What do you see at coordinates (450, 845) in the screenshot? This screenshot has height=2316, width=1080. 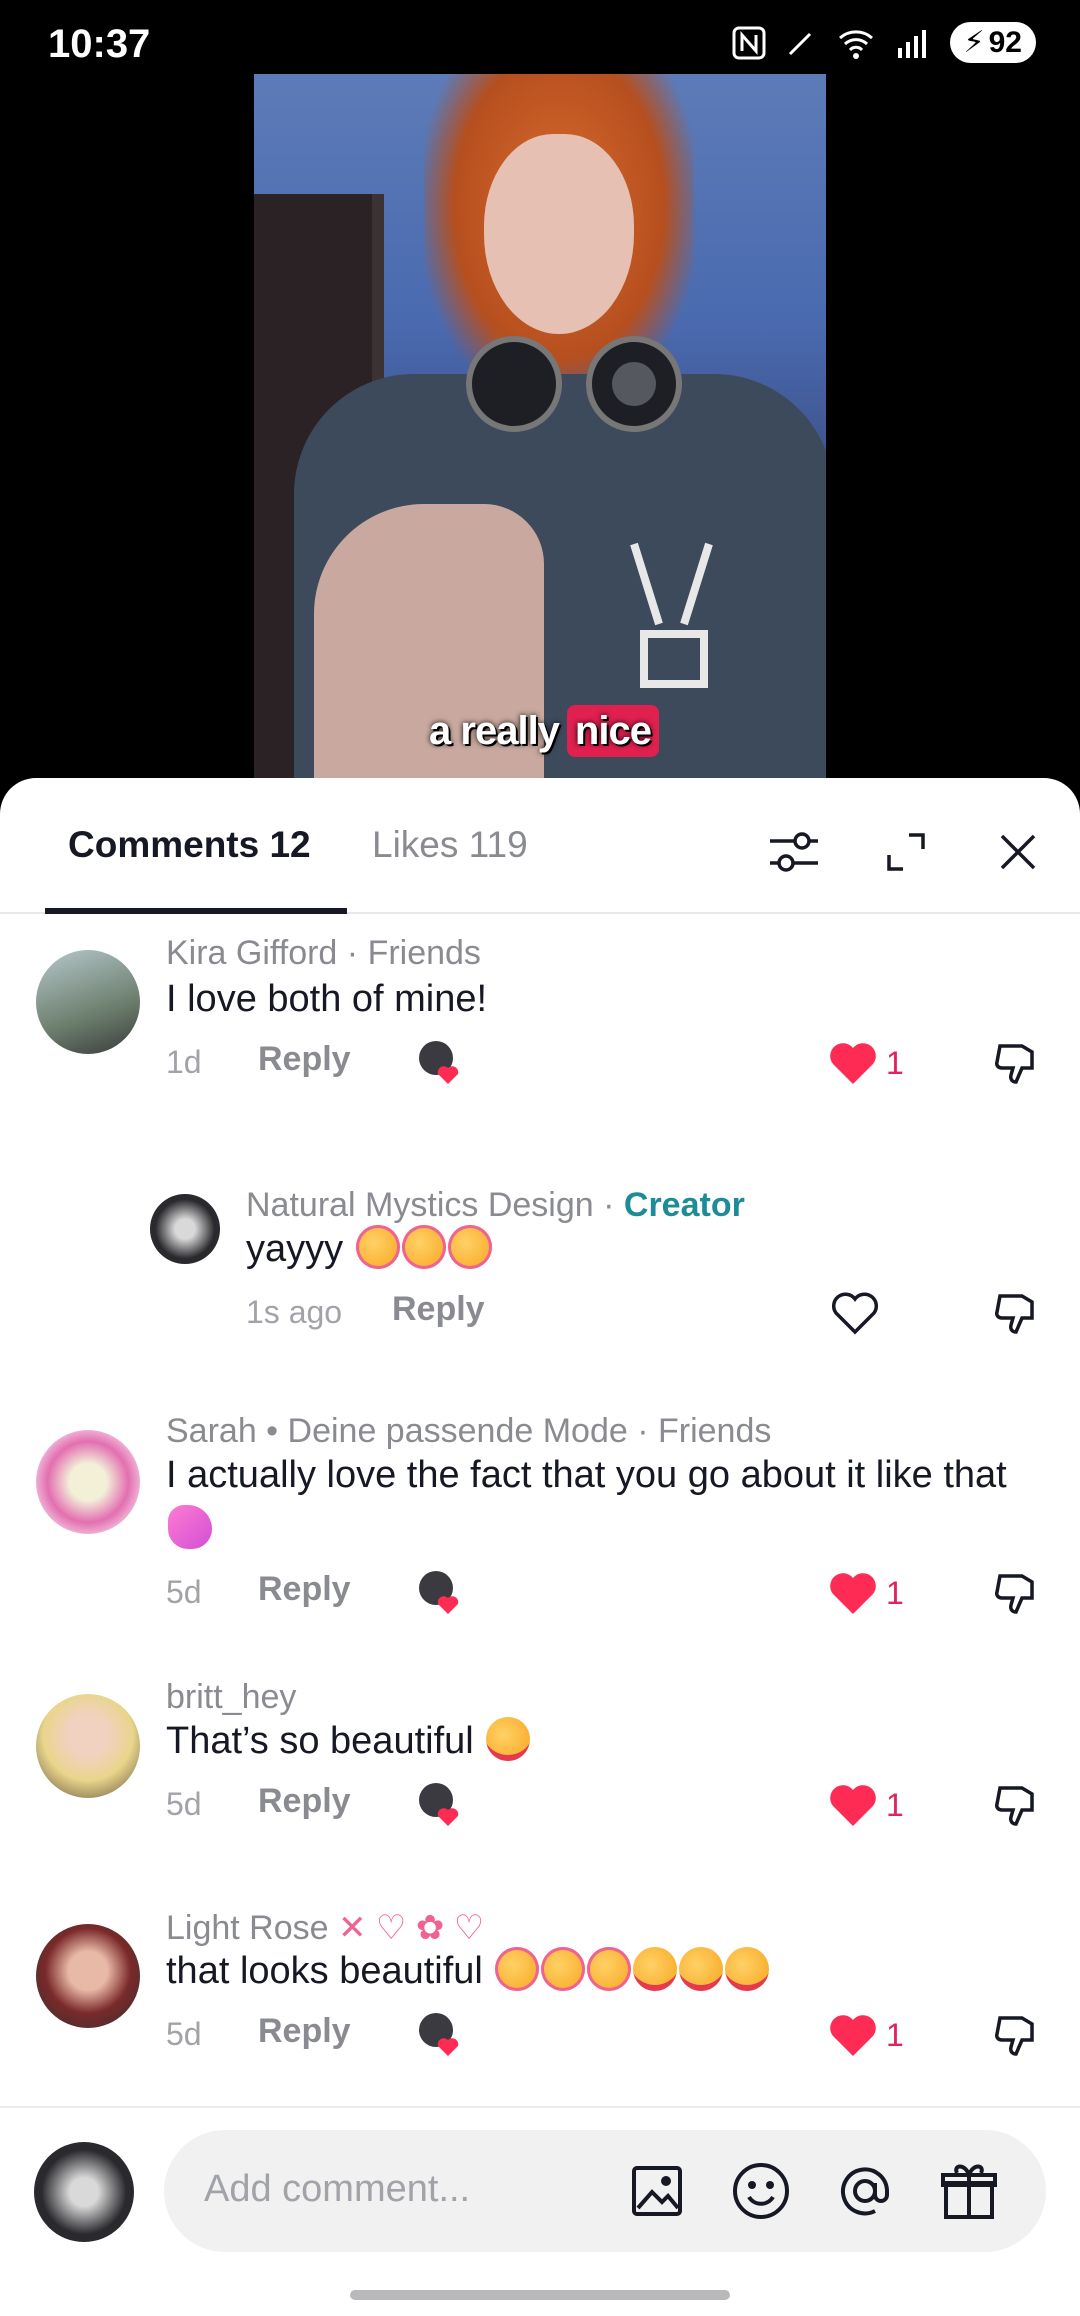 I see `tab-likes: Likes 119` at bounding box center [450, 845].